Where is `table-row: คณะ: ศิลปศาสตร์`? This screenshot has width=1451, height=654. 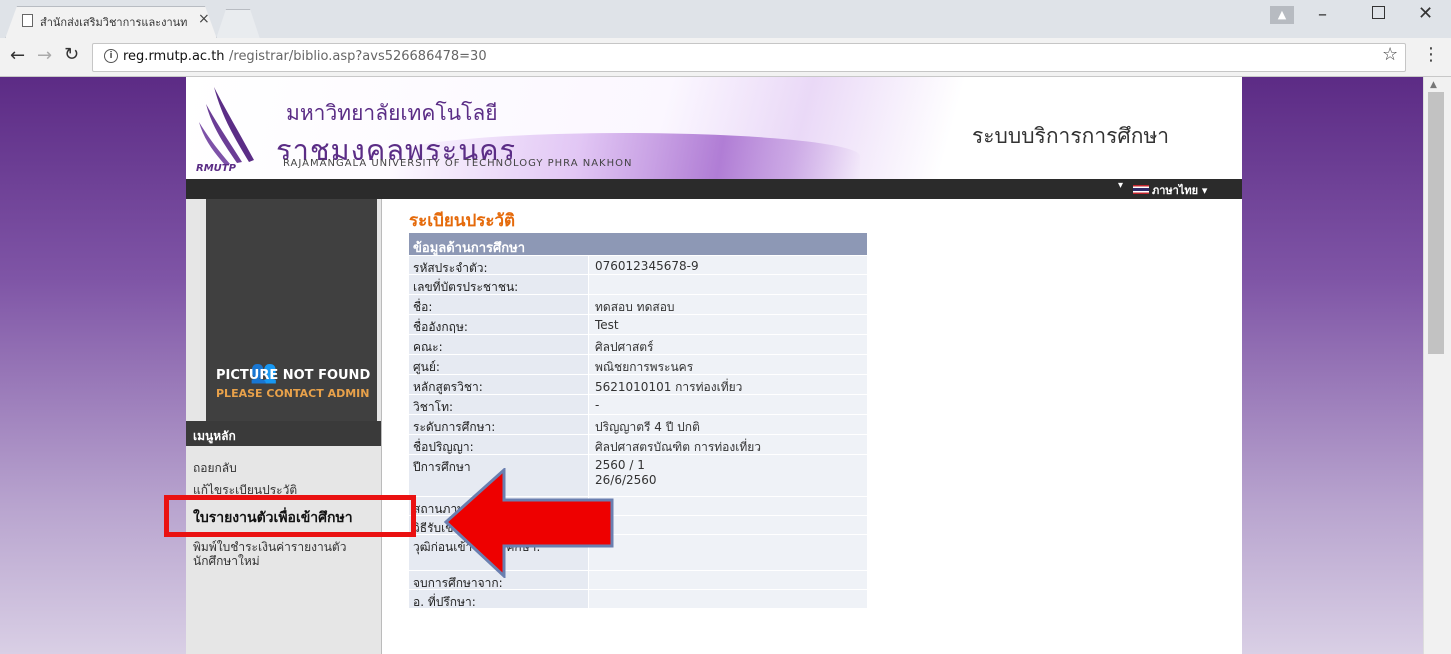 table-row: คณะ: ศิลปศาสตร์ is located at coordinates (638, 345).